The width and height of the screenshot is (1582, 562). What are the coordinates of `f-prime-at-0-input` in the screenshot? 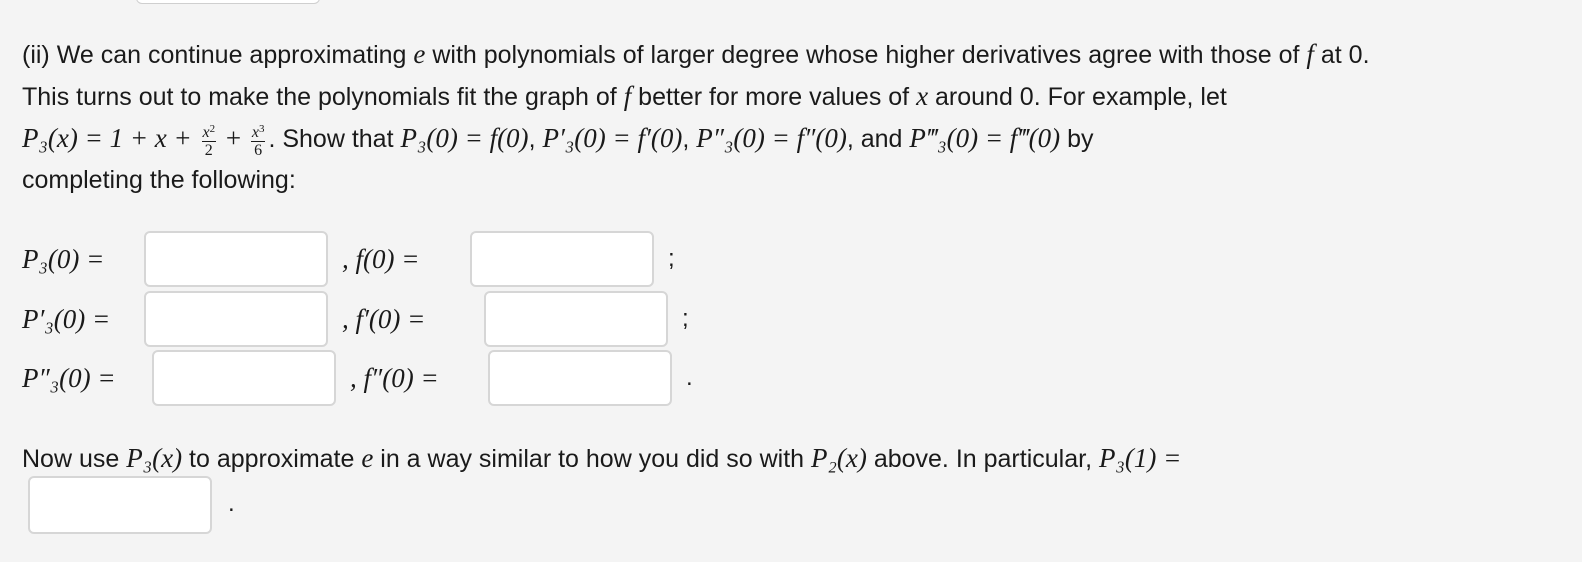 It's located at (576, 319).